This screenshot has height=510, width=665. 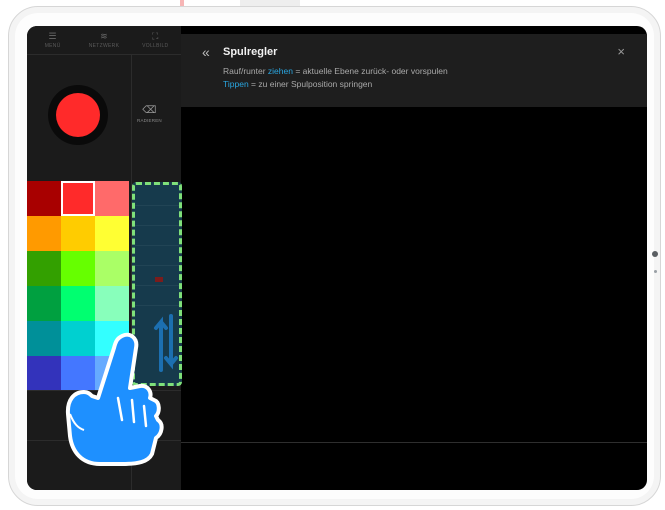 What do you see at coordinates (104, 35) in the screenshot?
I see `wifi-icon: ≋` at bounding box center [104, 35].